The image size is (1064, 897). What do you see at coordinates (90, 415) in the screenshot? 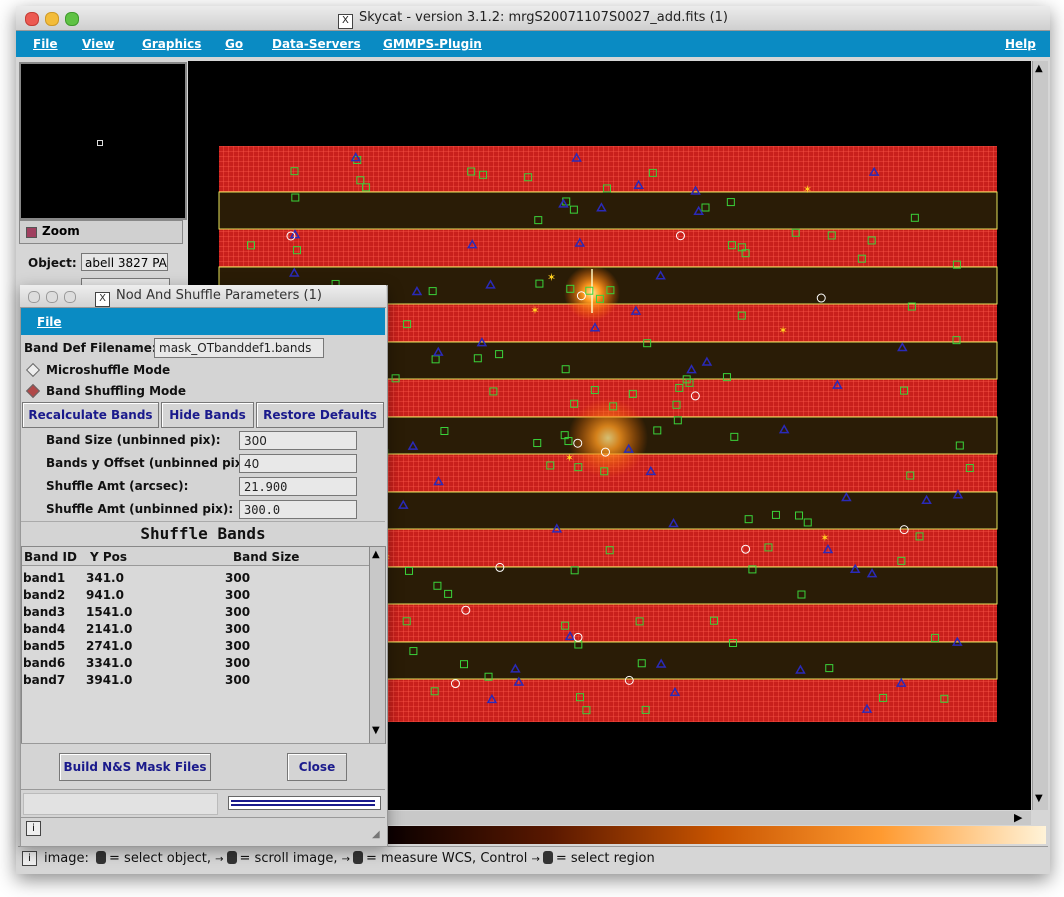
I see `recalculate-bands-button: Recalculate Bands` at bounding box center [90, 415].